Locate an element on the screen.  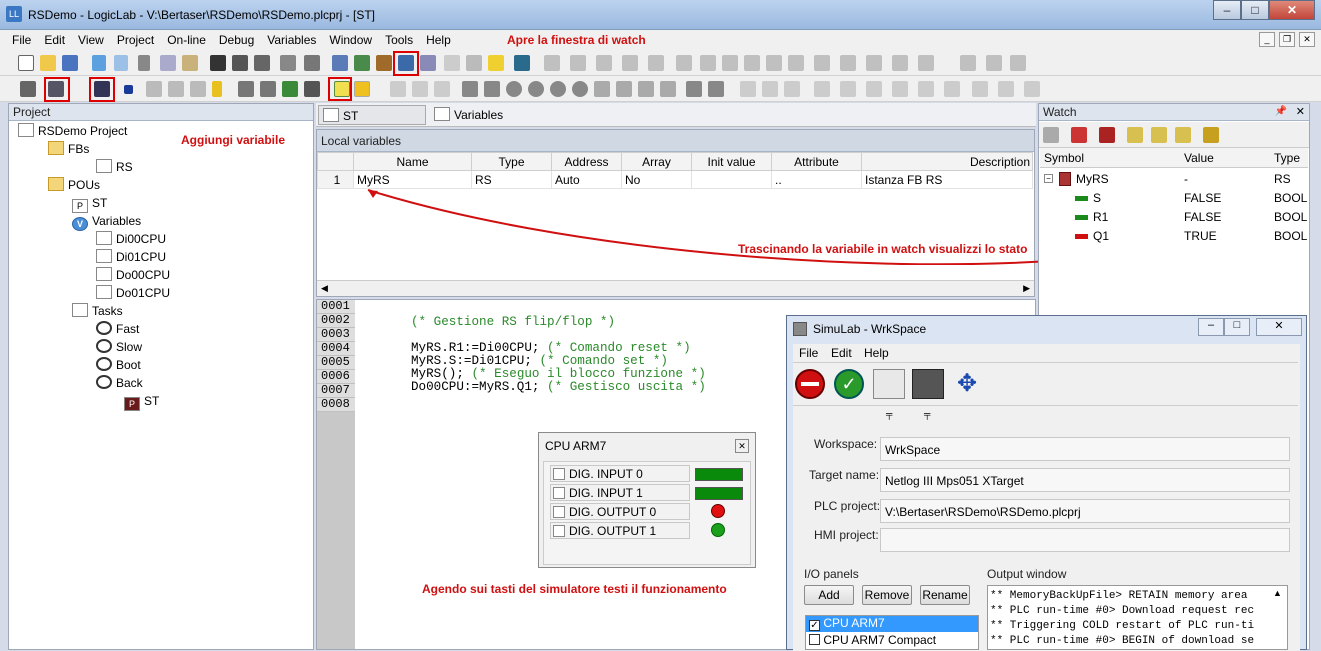
mdi-close-button: ✕ is located at coordinates (1307, 39).